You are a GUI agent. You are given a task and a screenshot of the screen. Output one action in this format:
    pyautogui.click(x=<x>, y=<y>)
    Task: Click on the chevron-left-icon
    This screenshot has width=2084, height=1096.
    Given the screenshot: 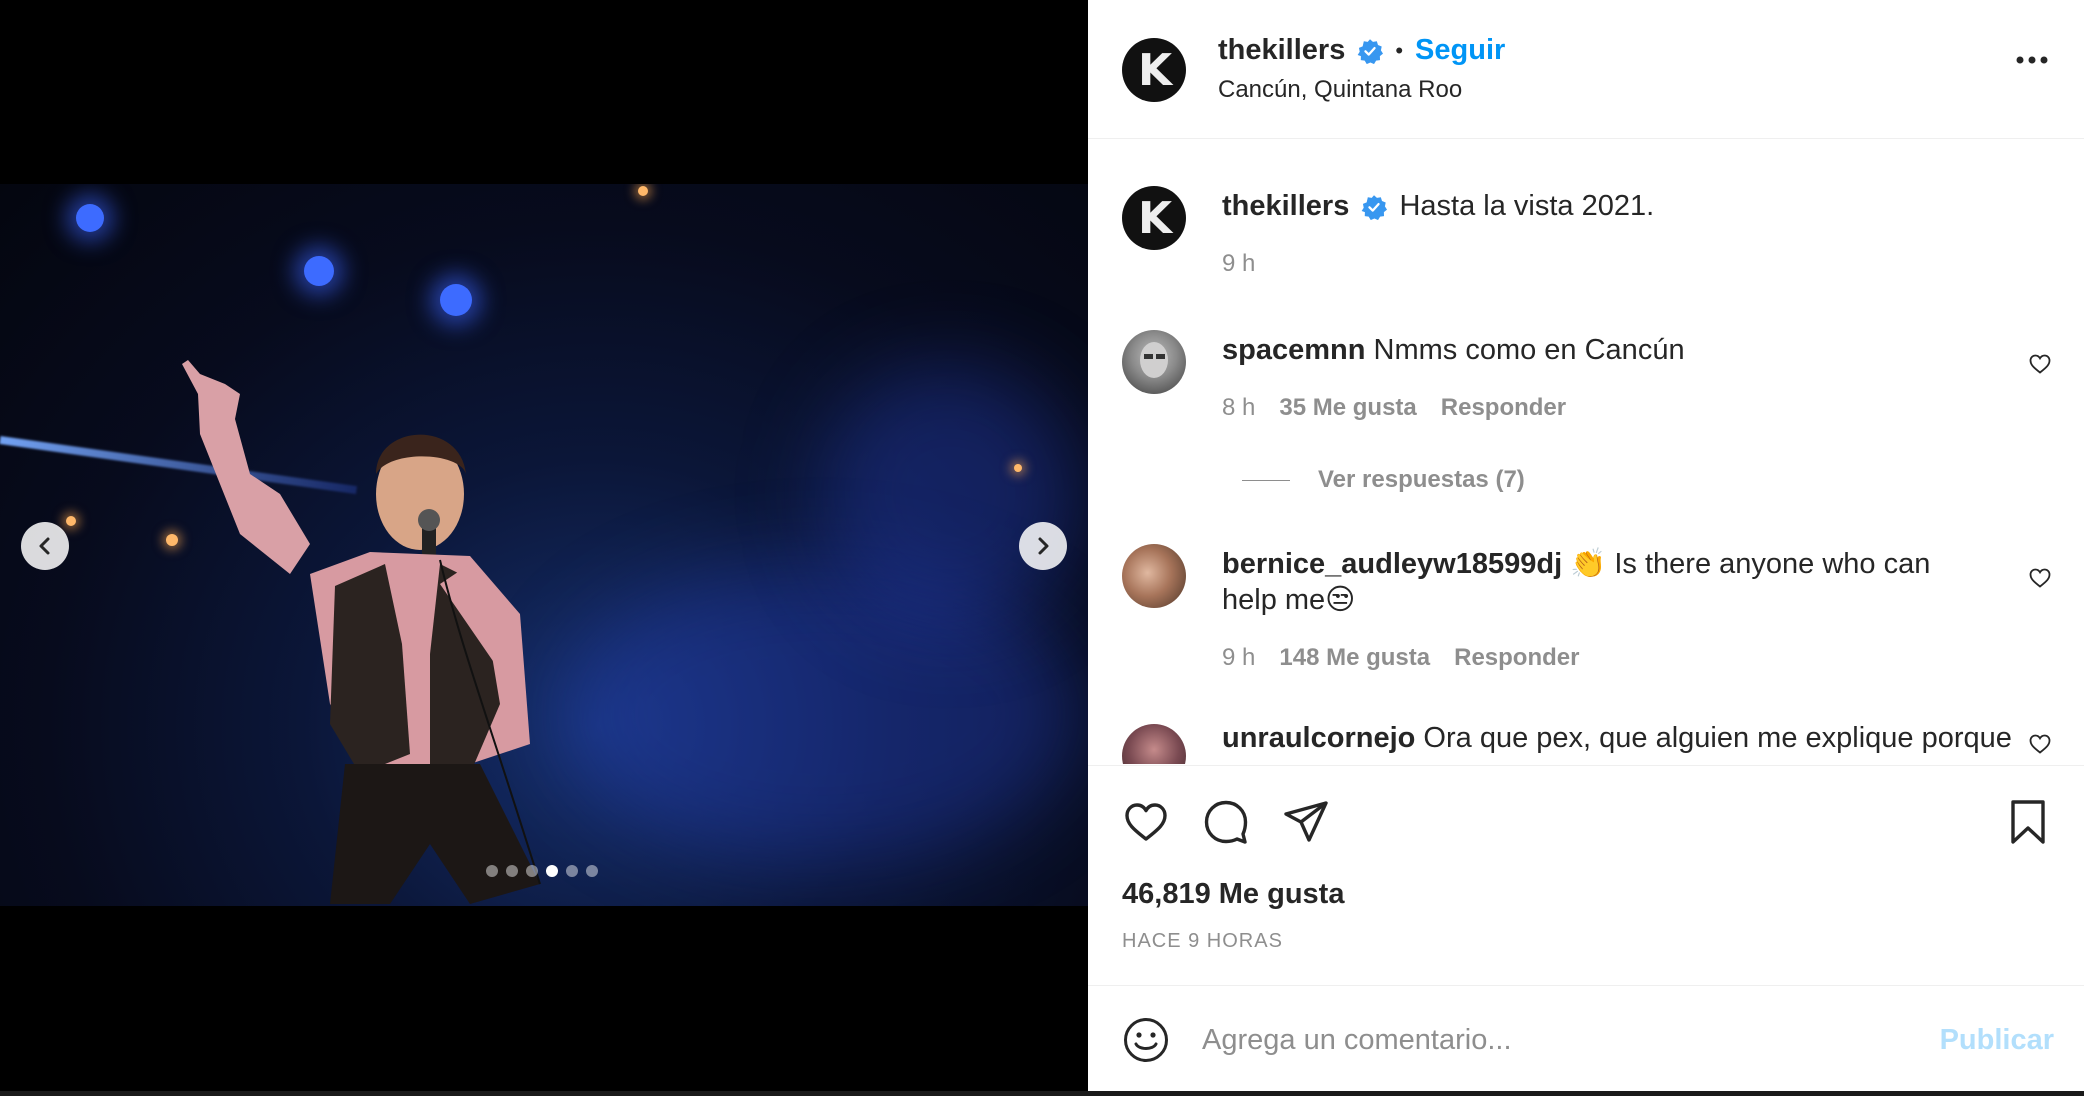 What is the action you would take?
    pyautogui.click(x=44, y=546)
    